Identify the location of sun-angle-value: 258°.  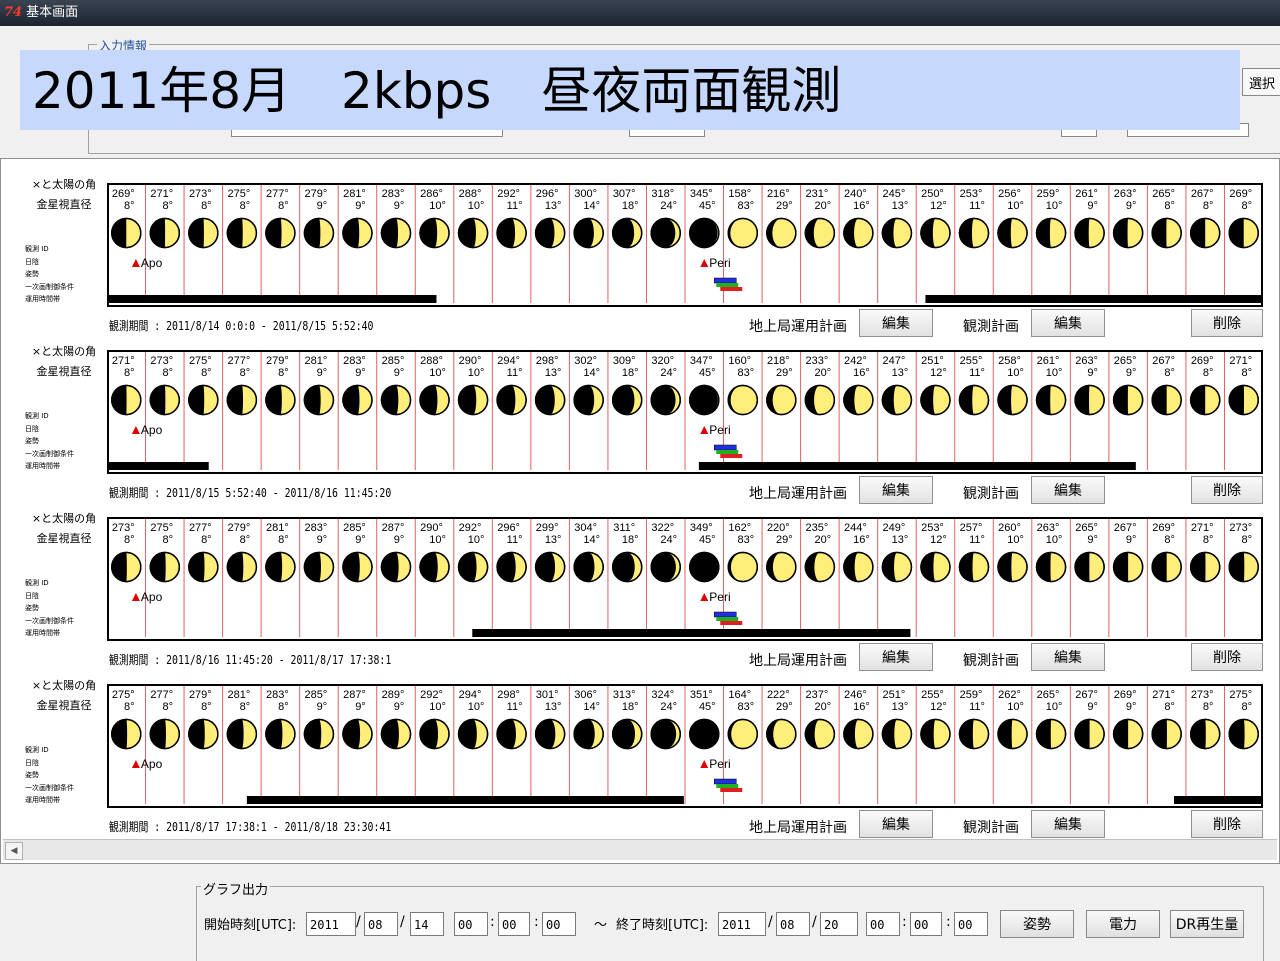
(1009, 361).